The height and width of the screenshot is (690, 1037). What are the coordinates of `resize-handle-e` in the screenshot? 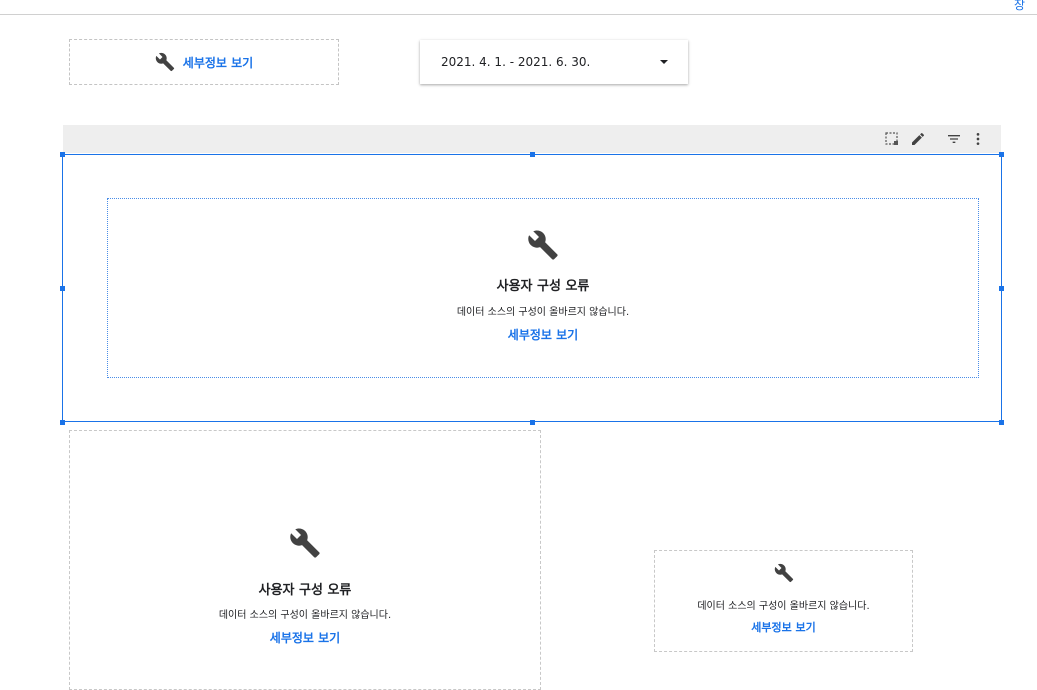 It's located at (1001, 288).